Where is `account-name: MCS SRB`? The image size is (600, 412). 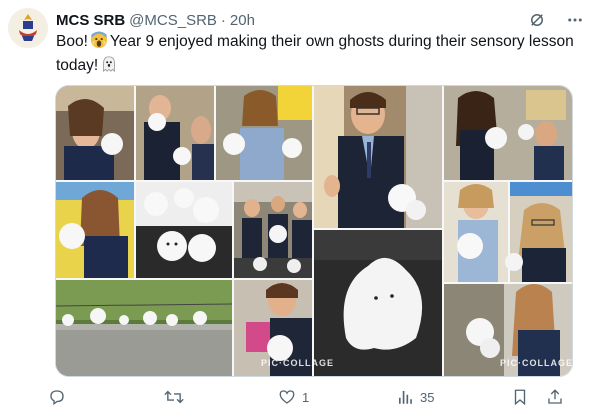 account-name: MCS SRB is located at coordinates (90, 20).